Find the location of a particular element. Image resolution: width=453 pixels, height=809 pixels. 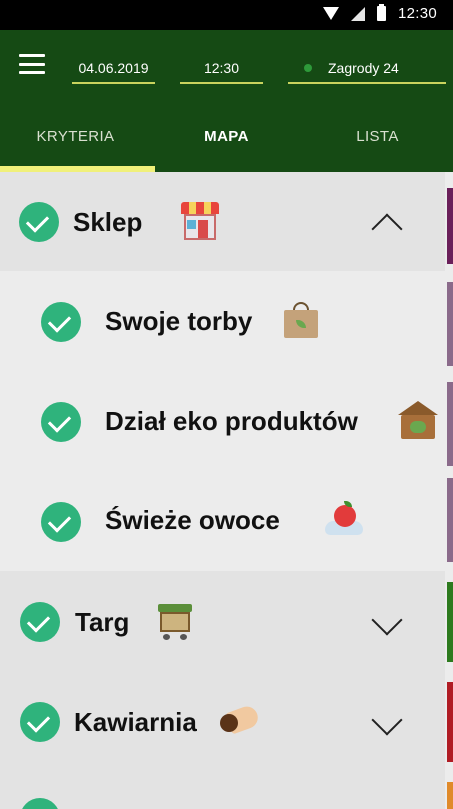

list-item-swieze-owoce: Świeże owoce is located at coordinates (222, 521).